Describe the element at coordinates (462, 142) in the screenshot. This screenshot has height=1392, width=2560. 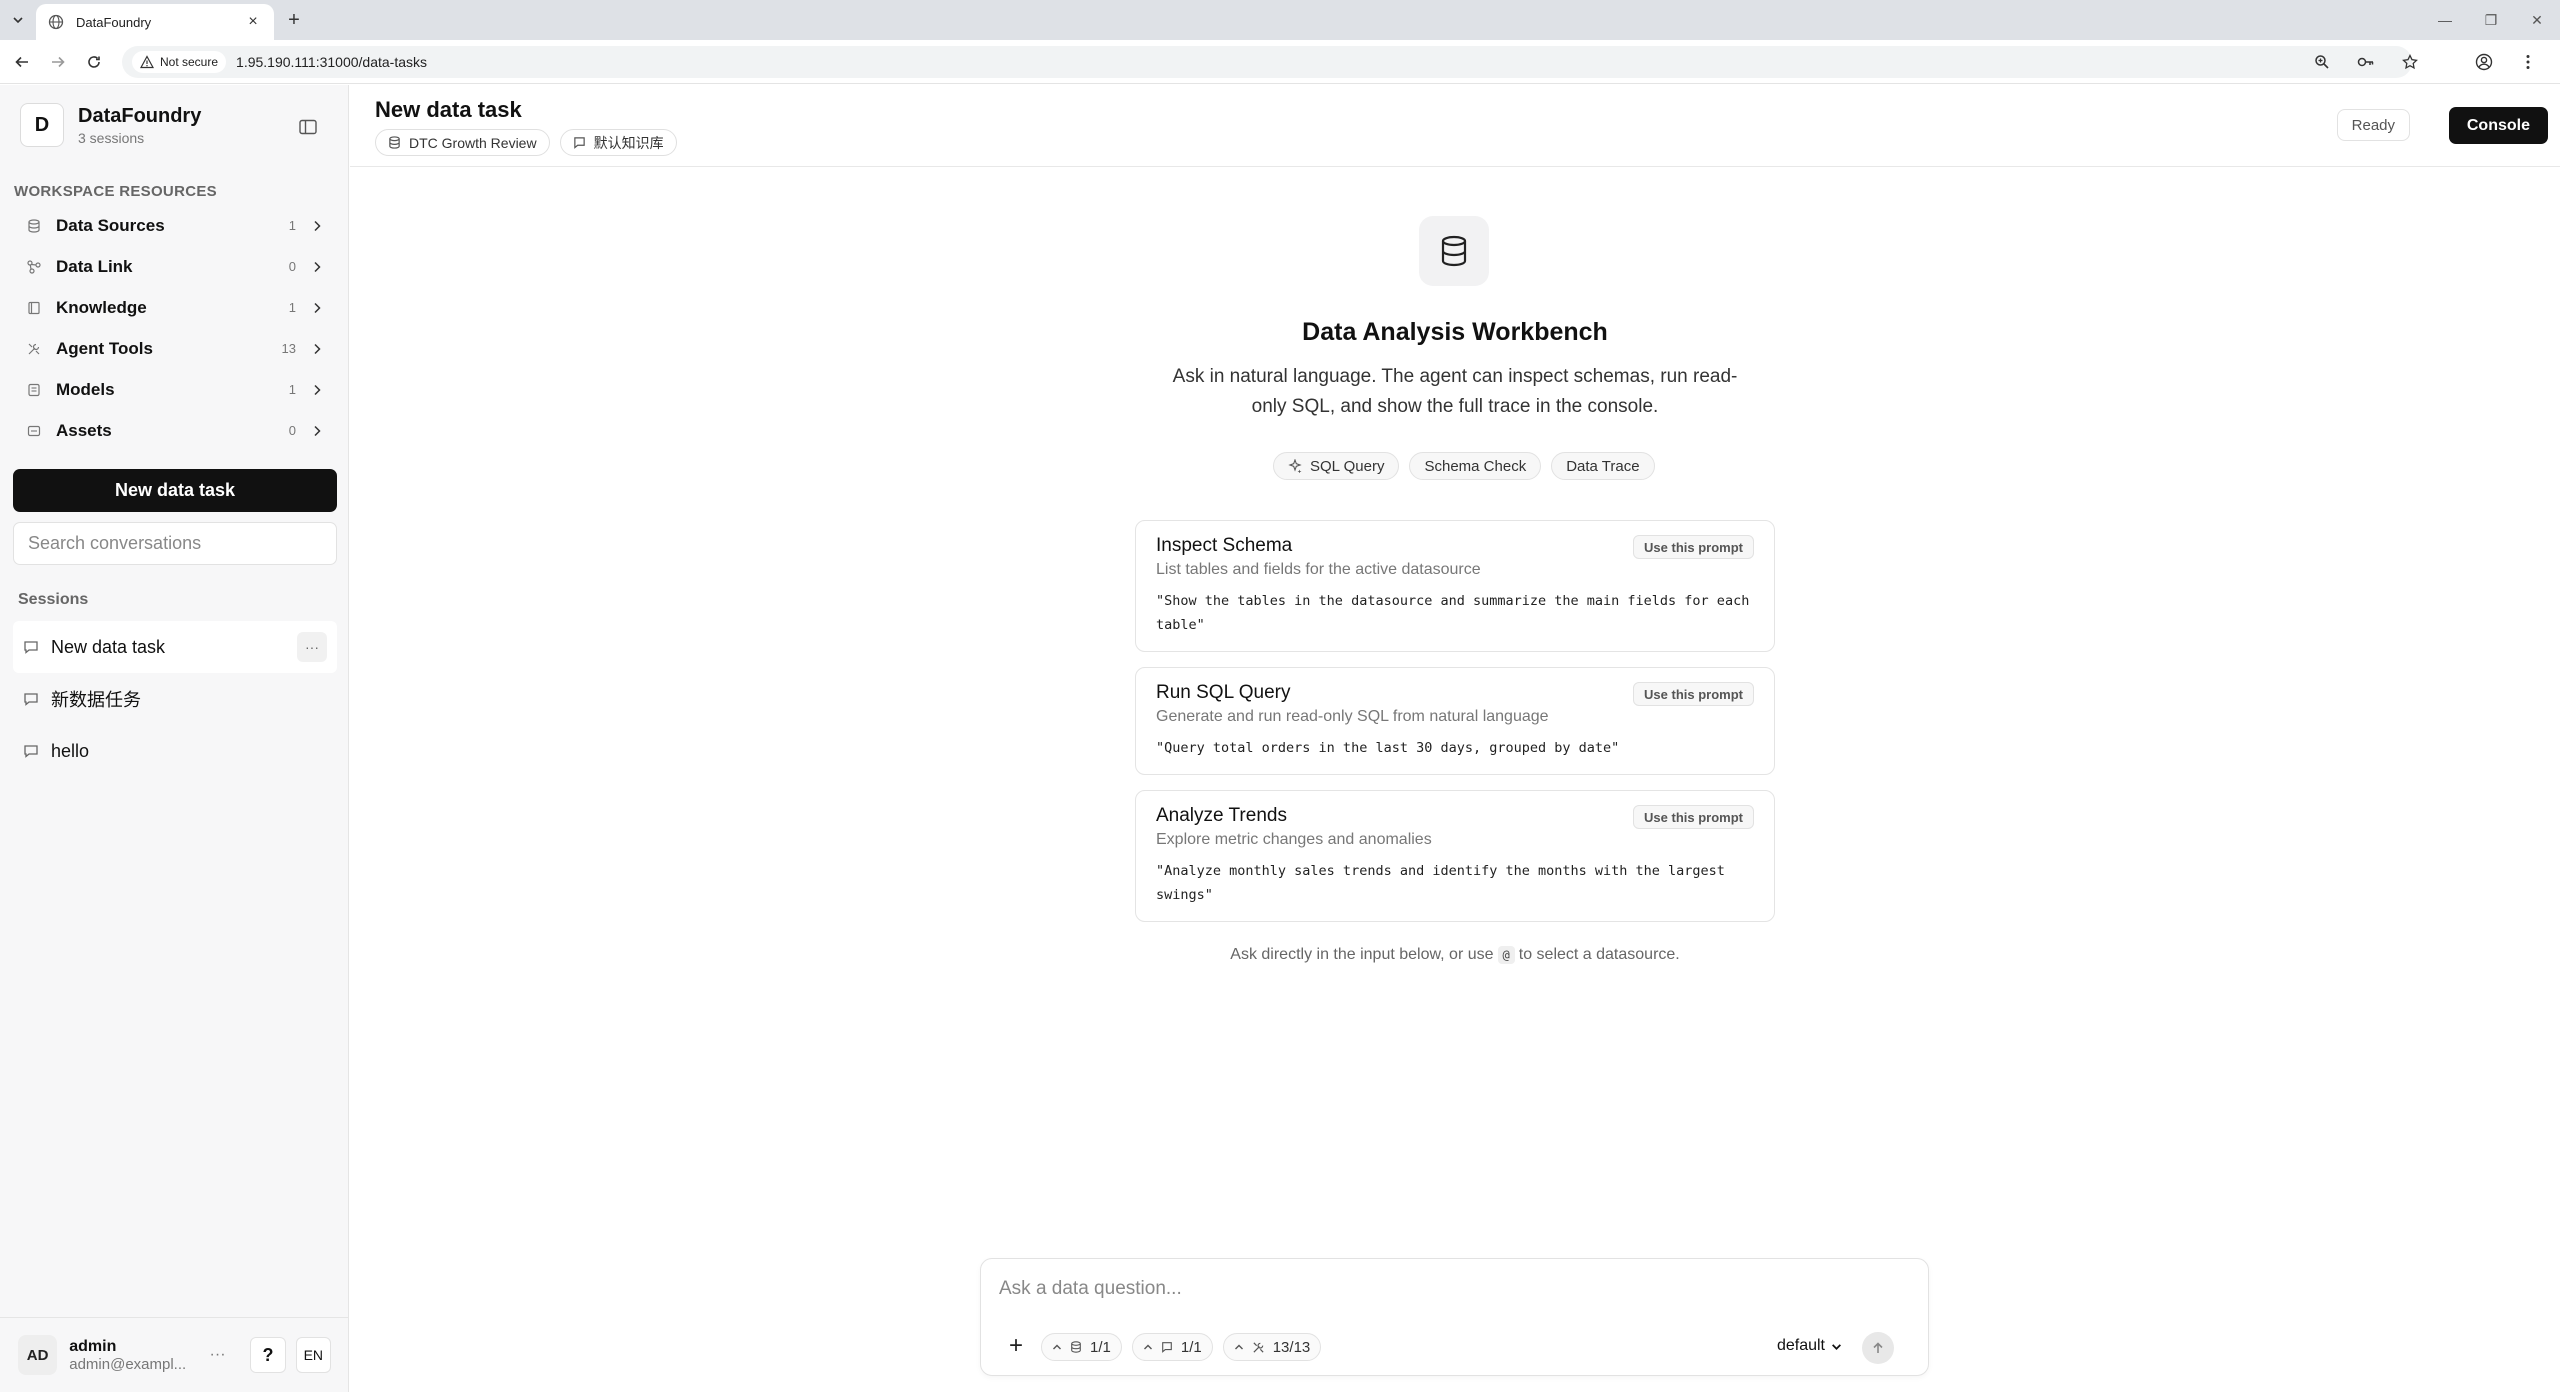
I see `datasource-chip: DTC Growth Review` at that location.